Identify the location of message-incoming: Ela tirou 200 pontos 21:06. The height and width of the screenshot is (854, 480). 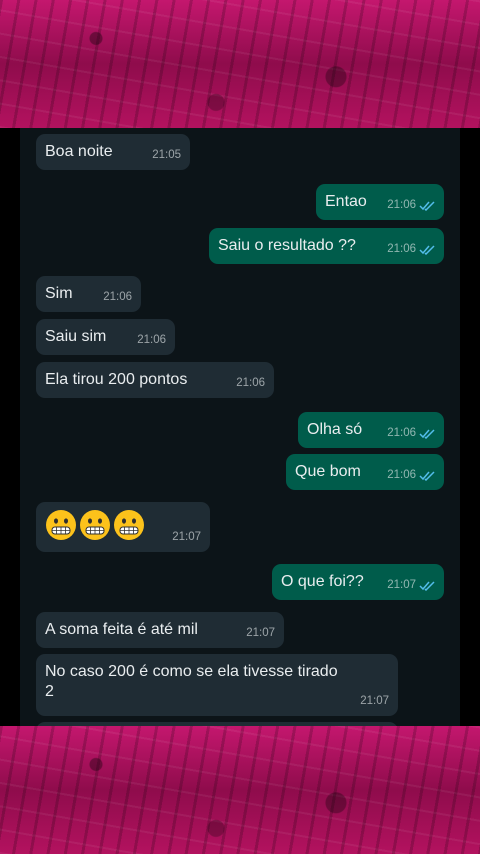
(155, 380).